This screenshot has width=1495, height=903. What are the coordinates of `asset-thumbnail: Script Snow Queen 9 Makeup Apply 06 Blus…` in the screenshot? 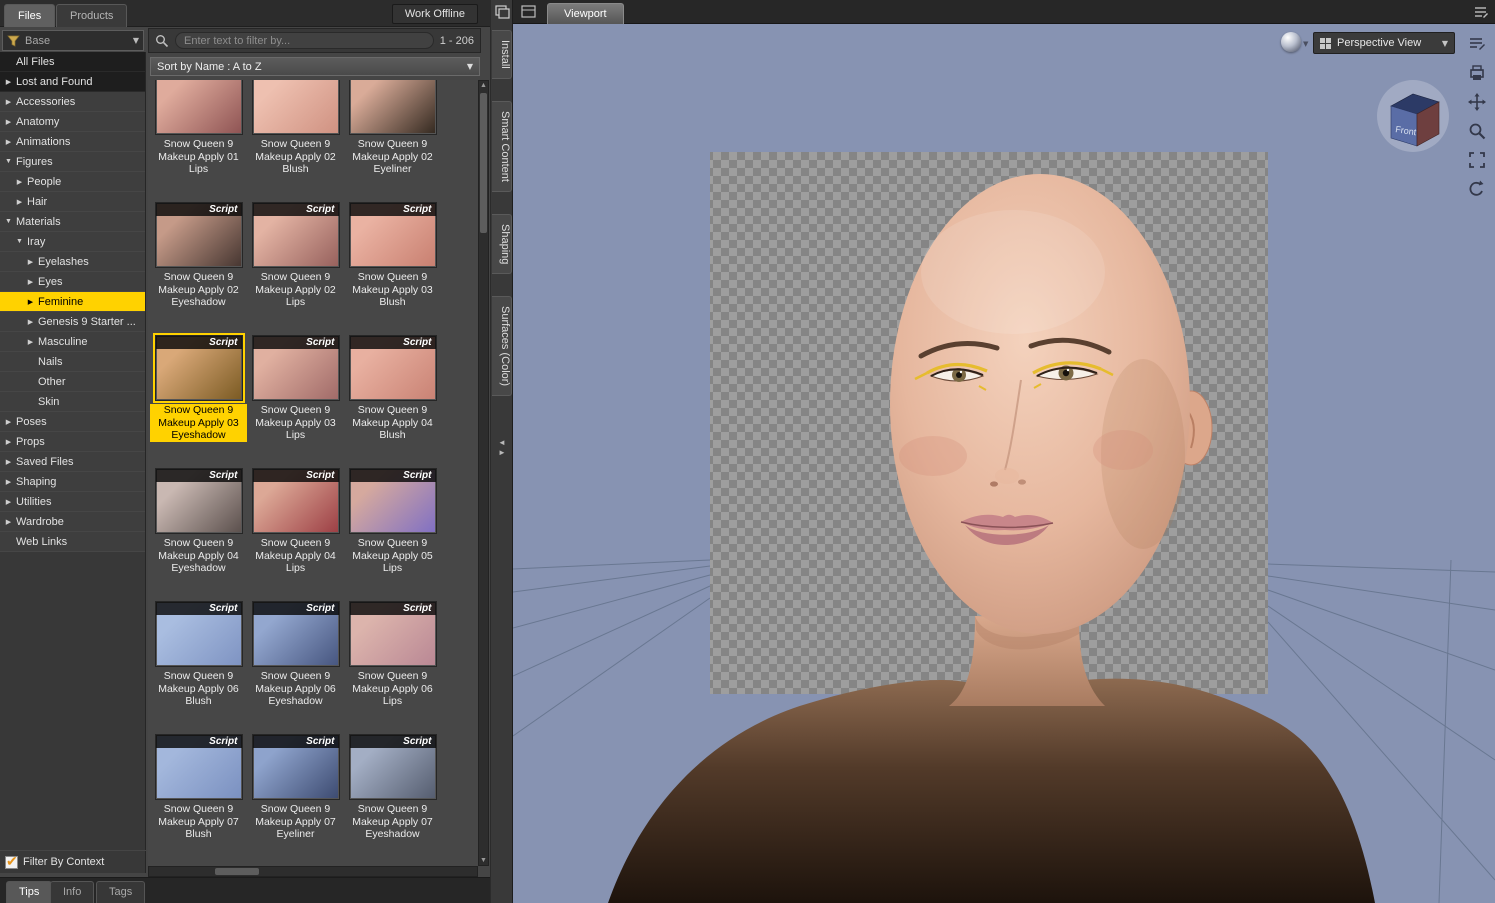 It's located at (198, 653).